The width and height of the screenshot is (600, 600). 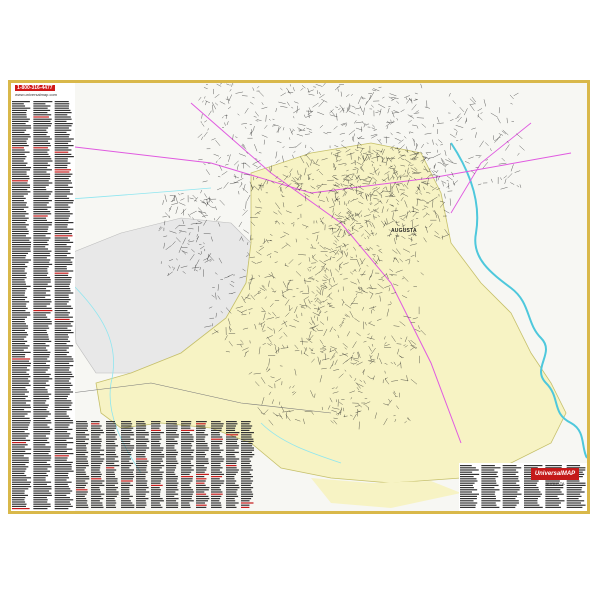 I want to click on county-area-south, so click(x=386, y=493).